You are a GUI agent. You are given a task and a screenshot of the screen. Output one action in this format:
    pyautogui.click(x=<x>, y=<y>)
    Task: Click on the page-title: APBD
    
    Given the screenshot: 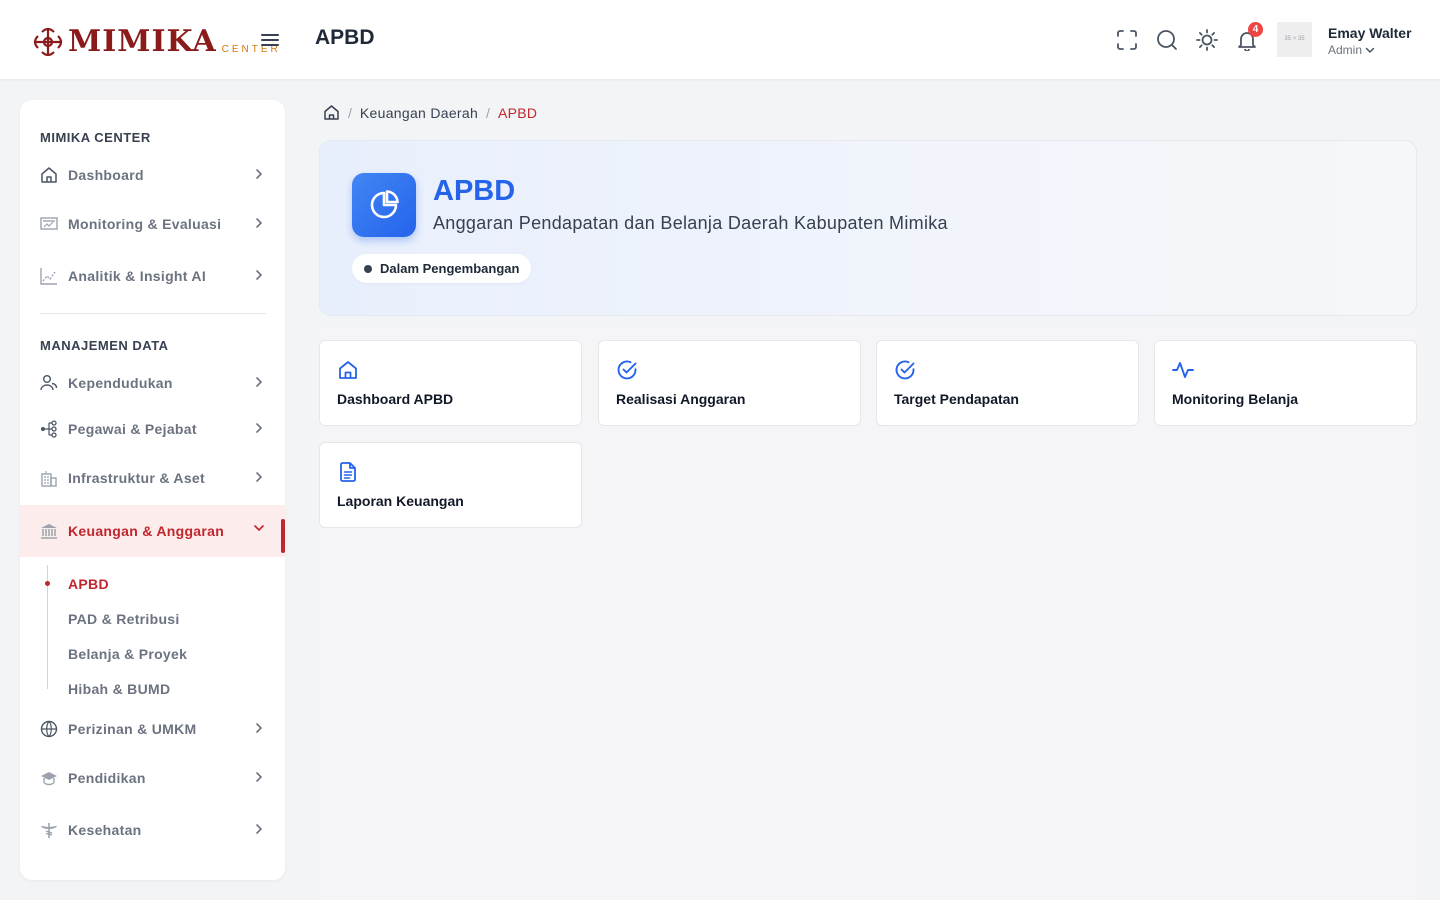 What is the action you would take?
    pyautogui.click(x=345, y=37)
    